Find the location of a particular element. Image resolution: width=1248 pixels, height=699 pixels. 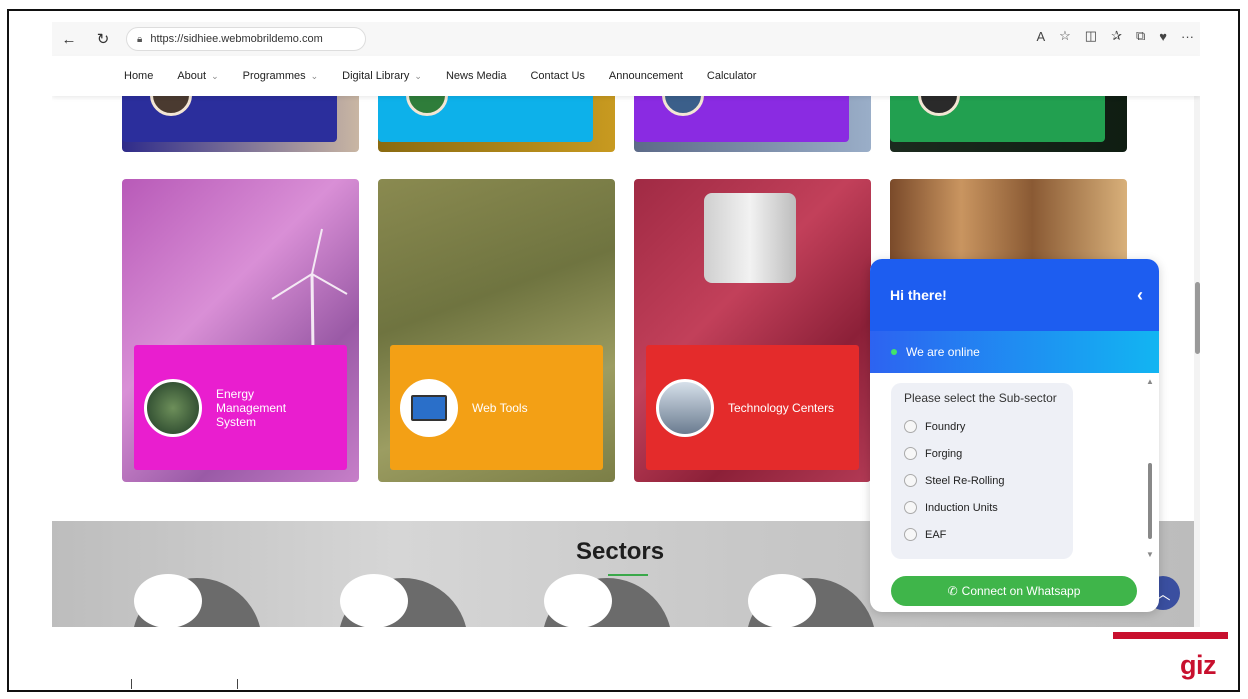

tile-label-line: System is located at coordinates (236, 421).